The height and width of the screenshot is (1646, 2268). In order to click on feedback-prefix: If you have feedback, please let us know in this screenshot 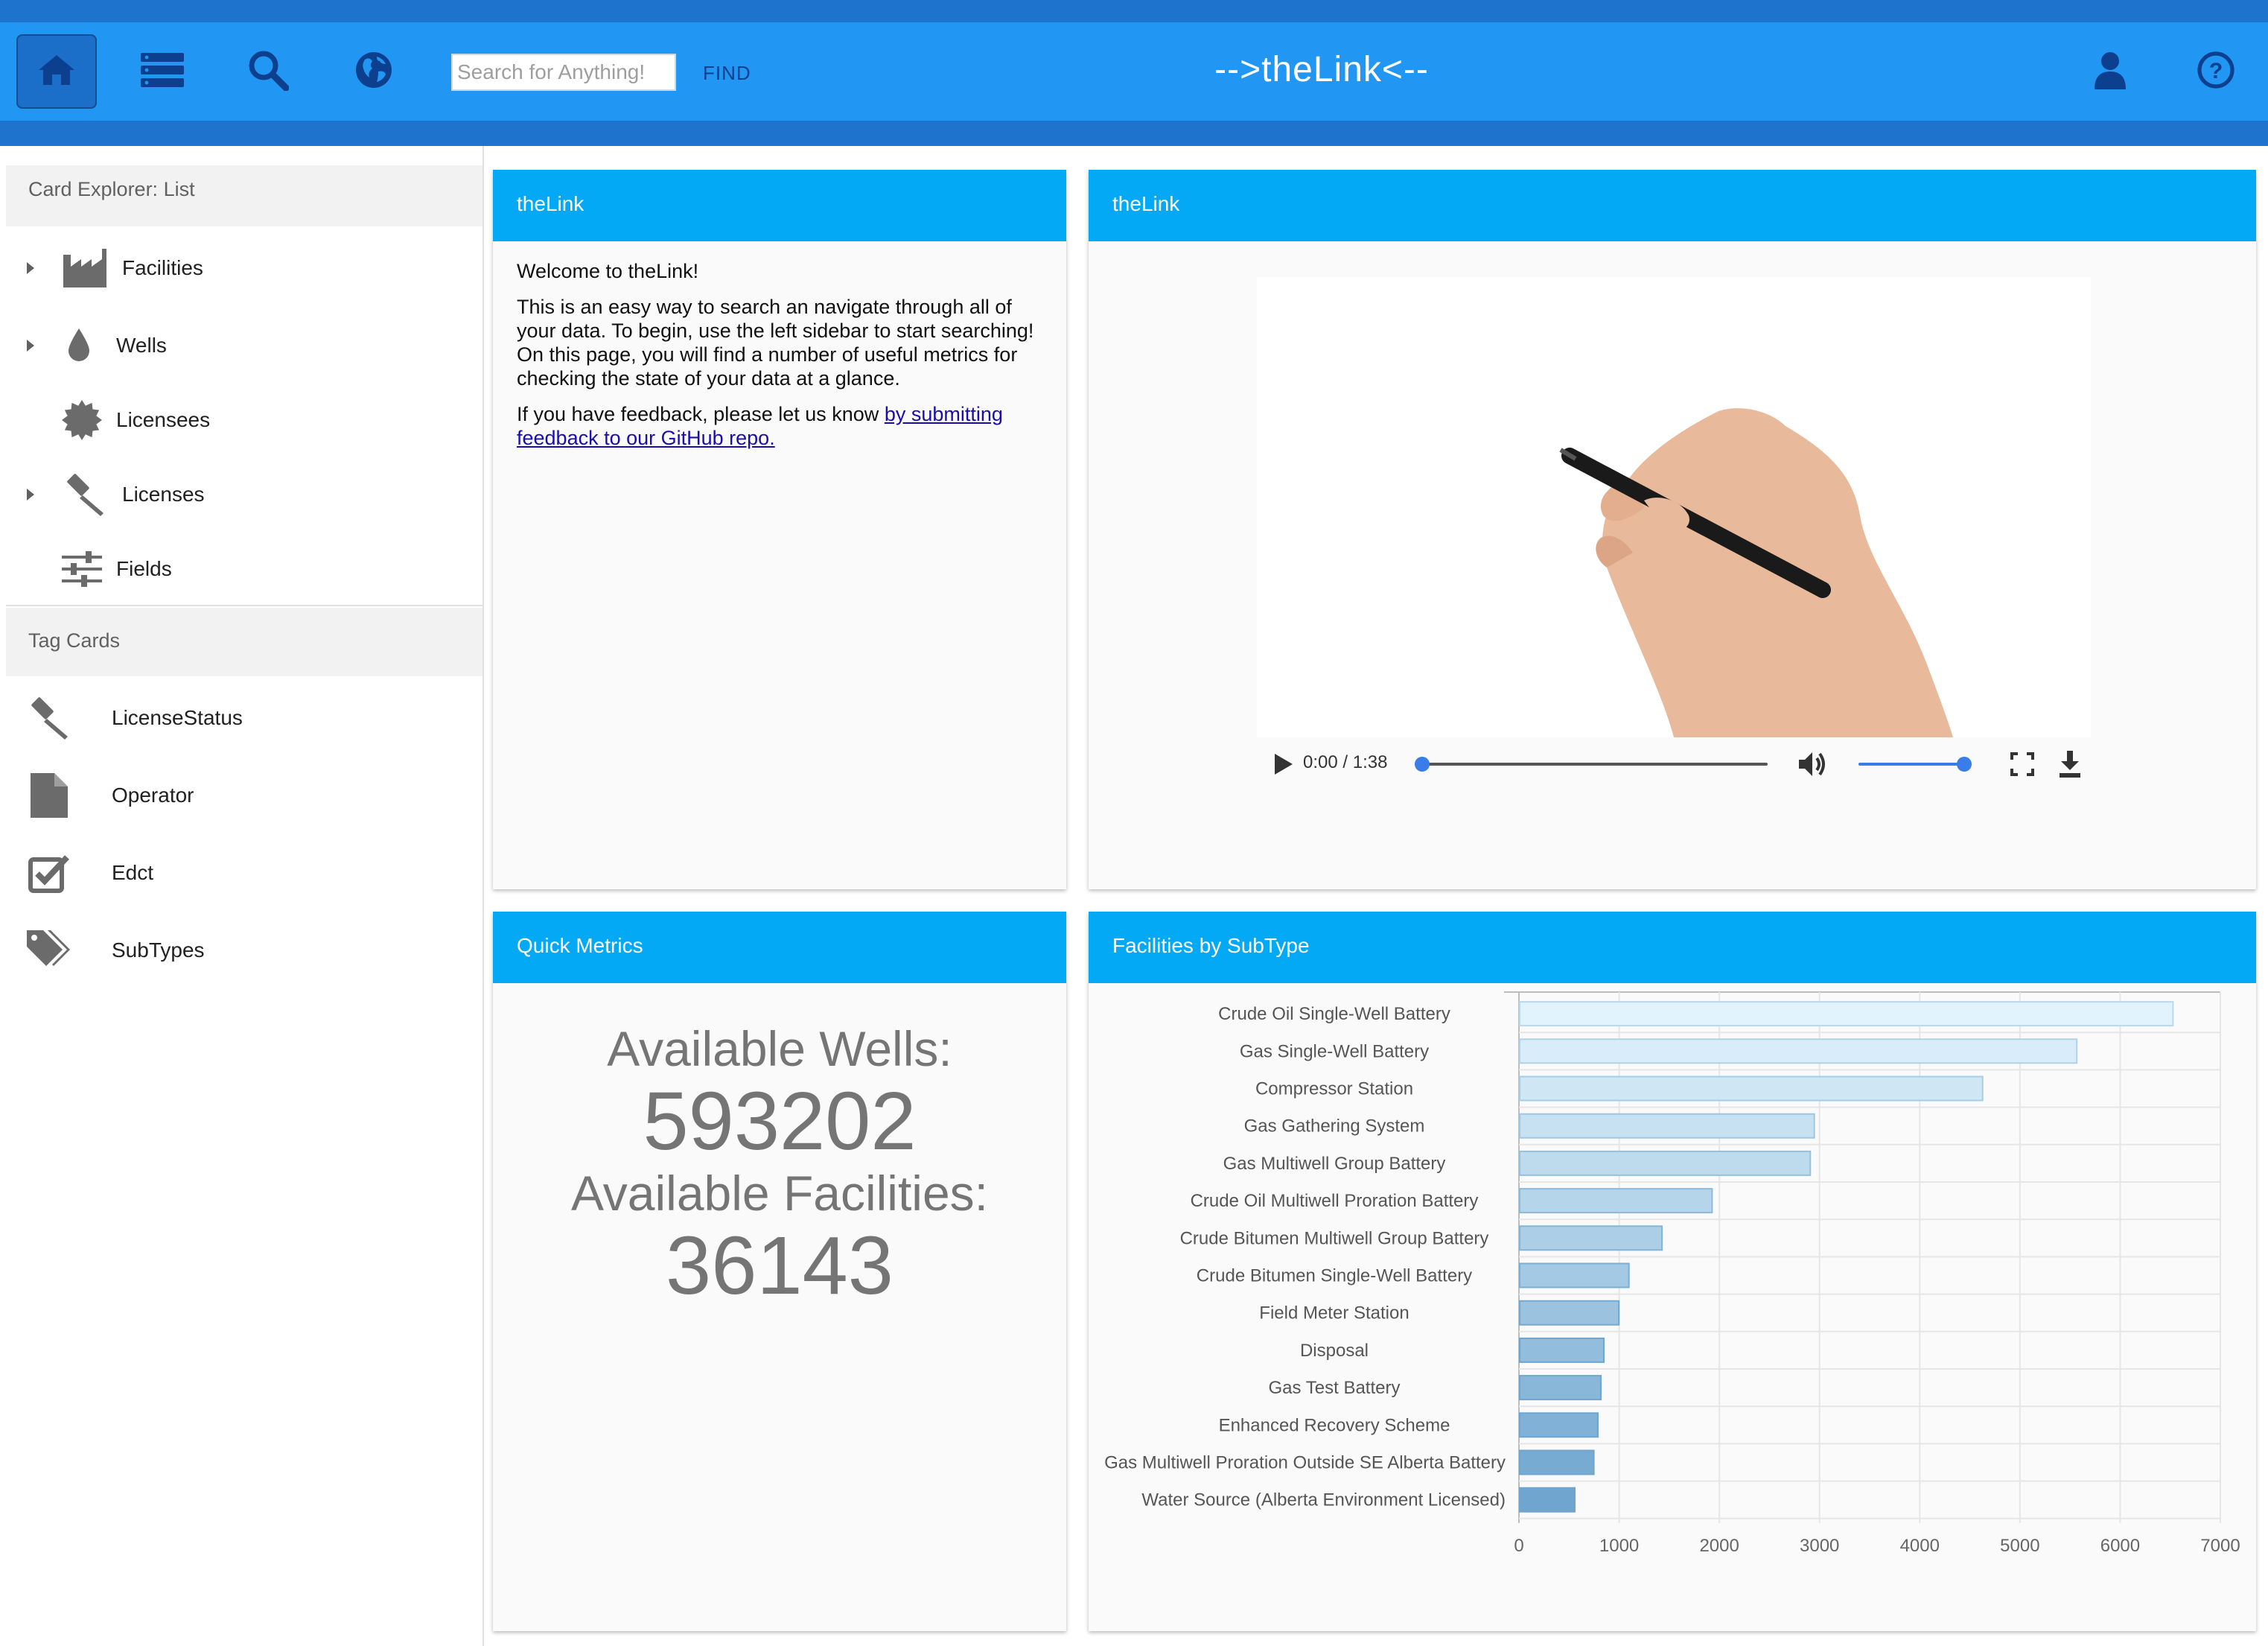, I will do `click(701, 414)`.